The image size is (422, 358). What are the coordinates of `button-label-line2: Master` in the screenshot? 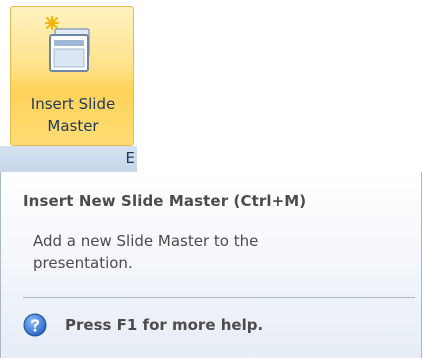 It's located at (73, 126).